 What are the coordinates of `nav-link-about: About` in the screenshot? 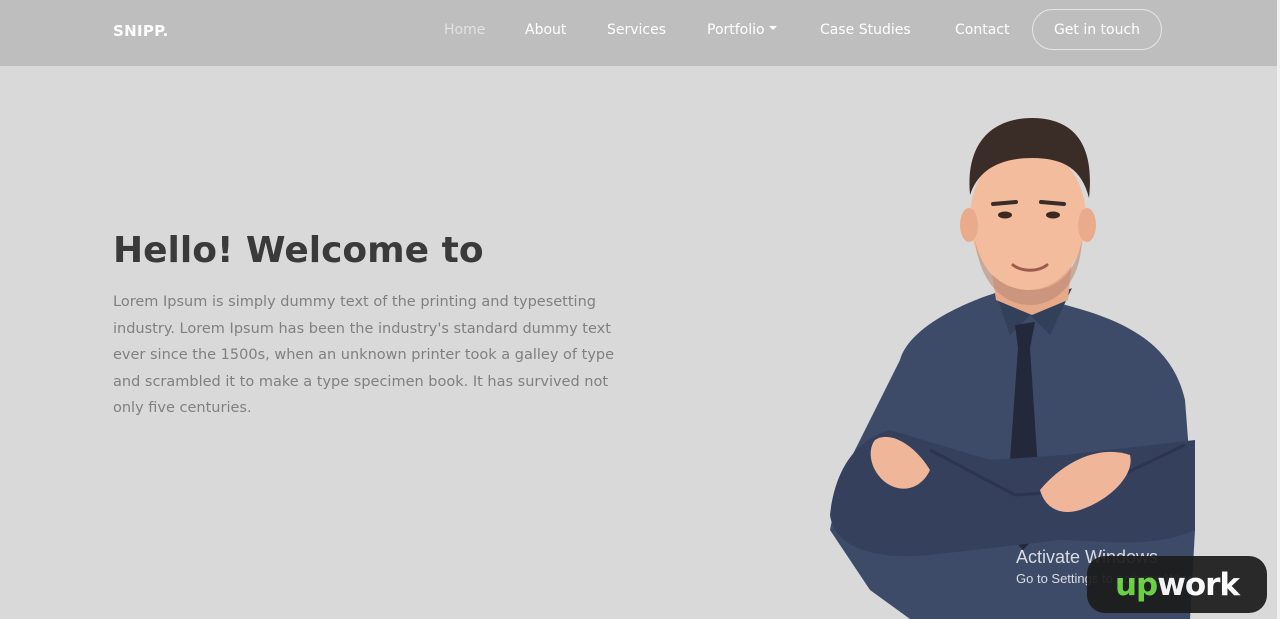 It's located at (545, 30).